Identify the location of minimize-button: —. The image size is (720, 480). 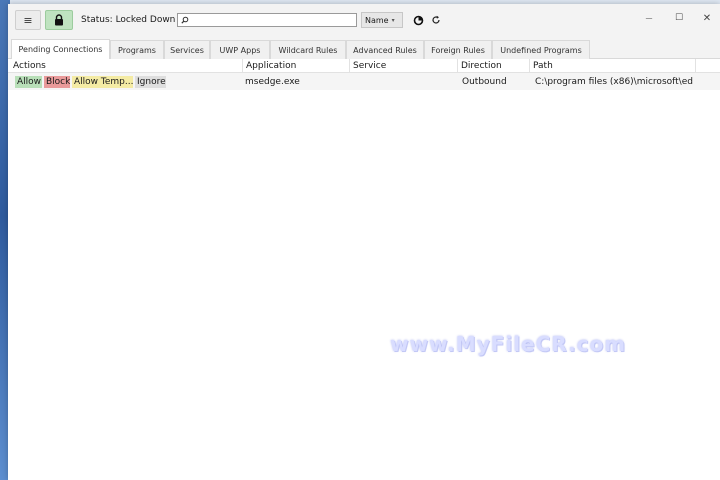
(649, 18).